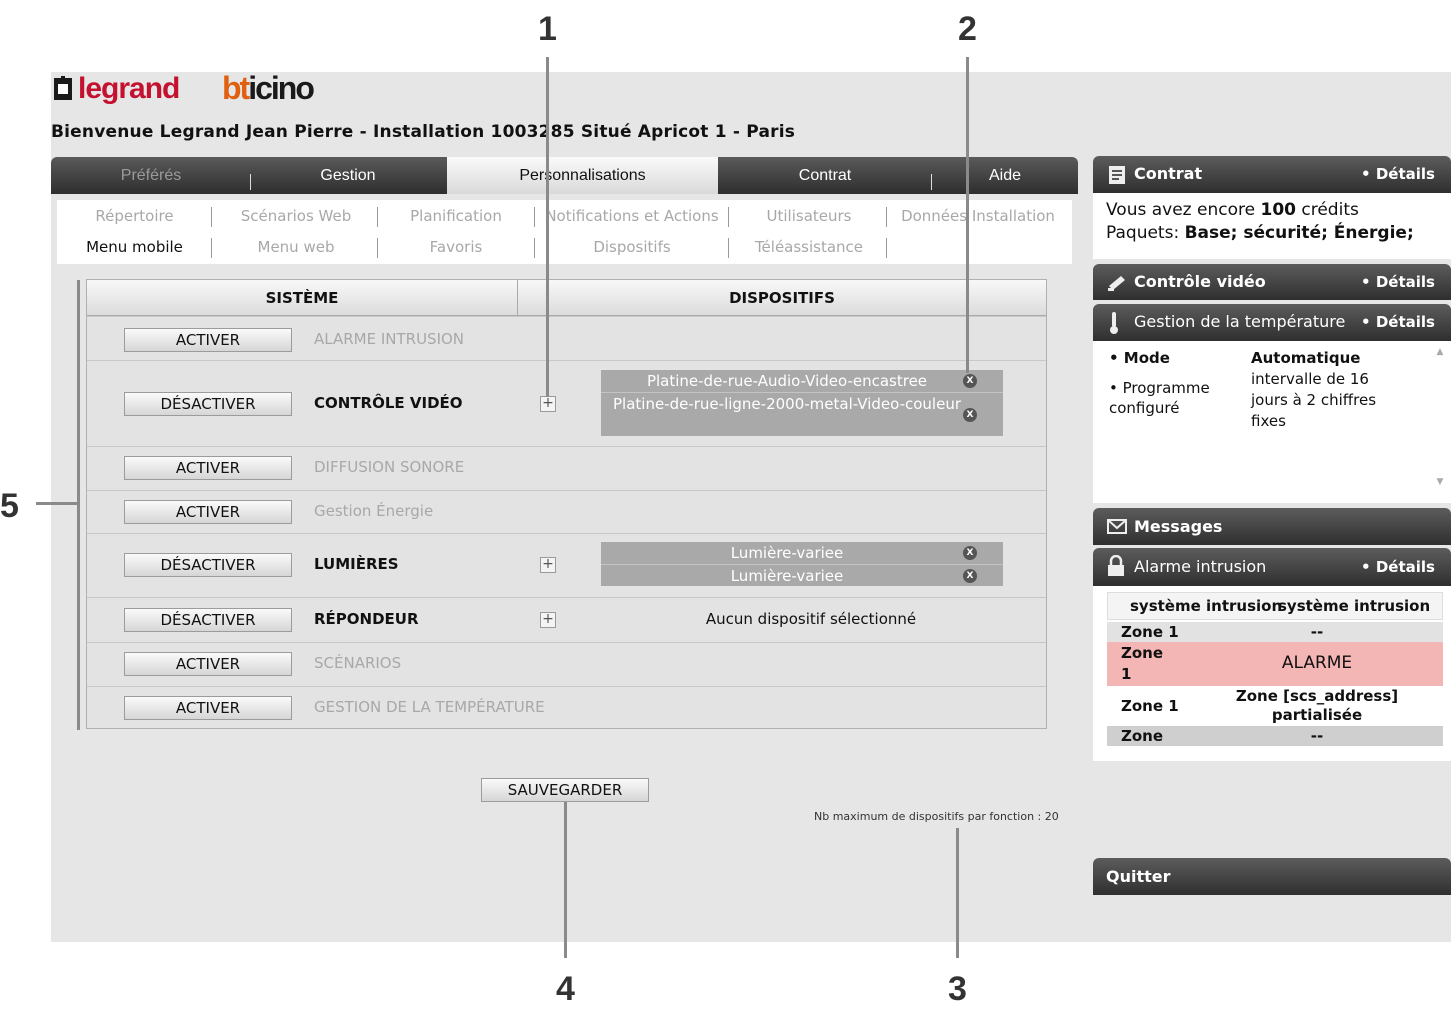 The height and width of the screenshot is (1015, 1451). Describe the element at coordinates (1398, 174) in the screenshot. I see `contrat-details-link: • Détails` at that location.